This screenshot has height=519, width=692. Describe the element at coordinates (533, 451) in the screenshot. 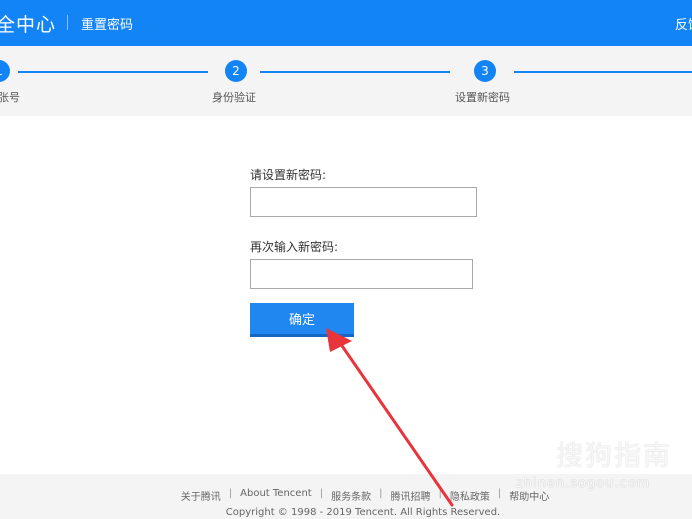

I see `sogou-logo-icon: S` at that location.